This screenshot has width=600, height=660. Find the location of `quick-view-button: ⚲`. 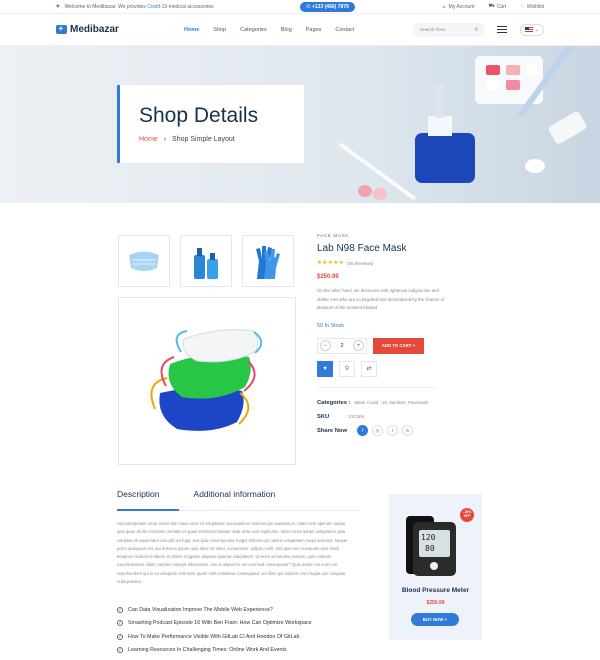

quick-view-button: ⚲ is located at coordinates (347, 368).